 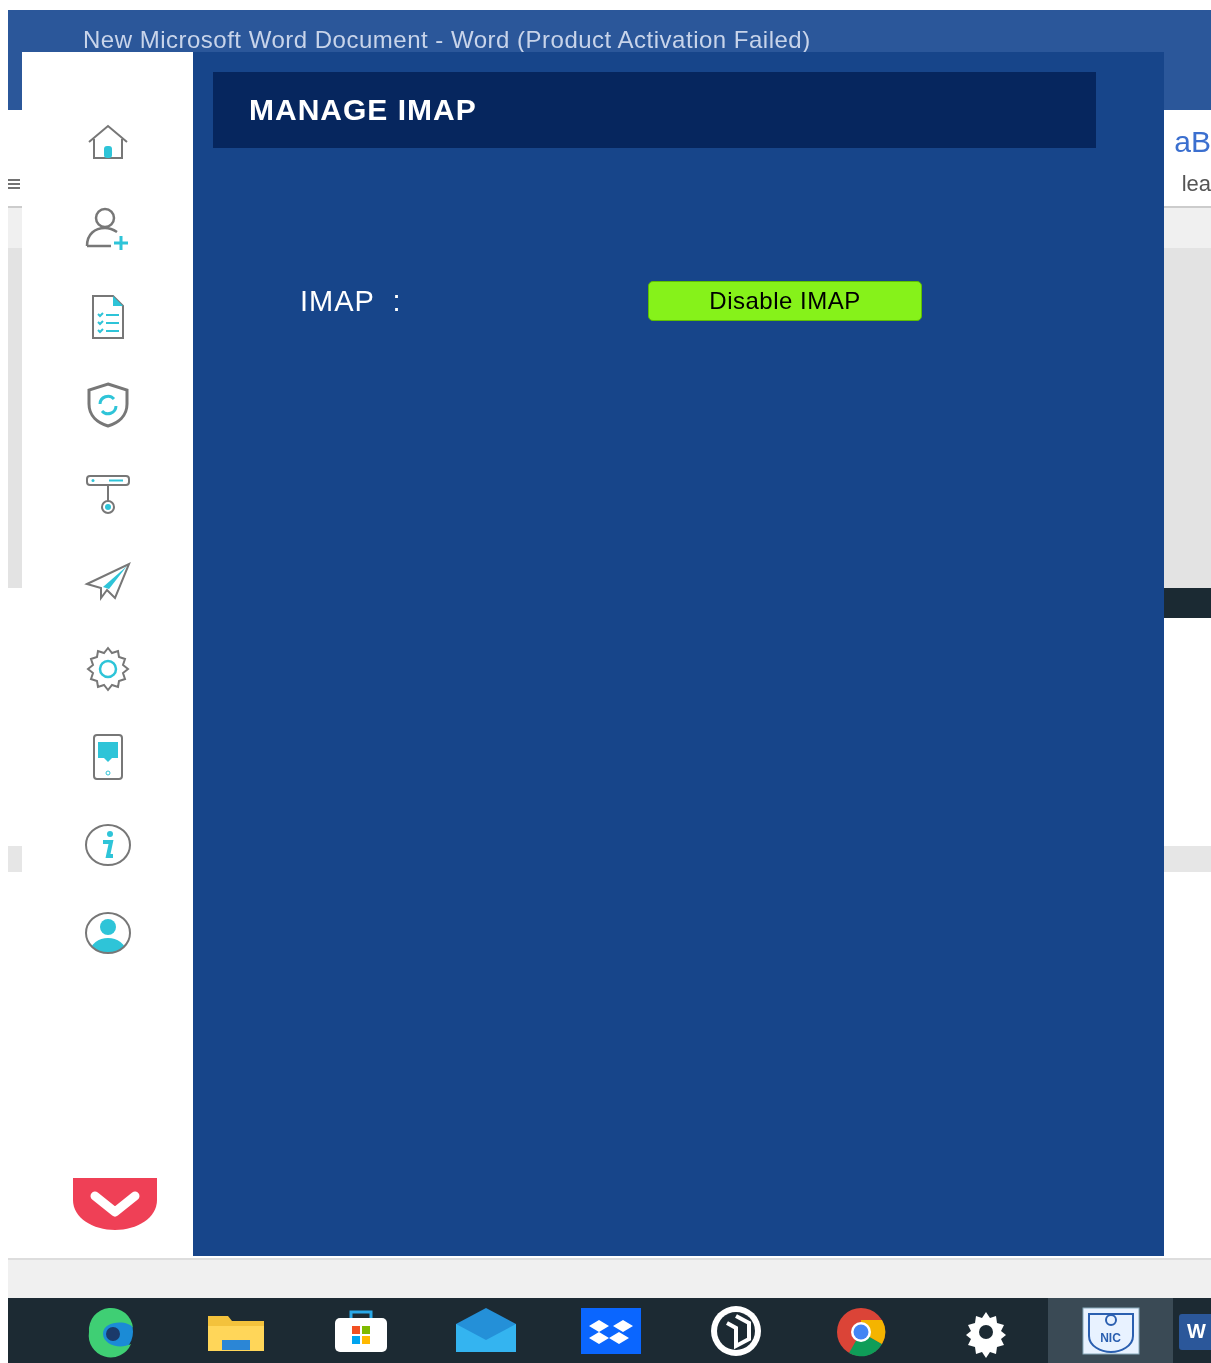 I want to click on taskbar-button: W, so click(x=1192, y=1330).